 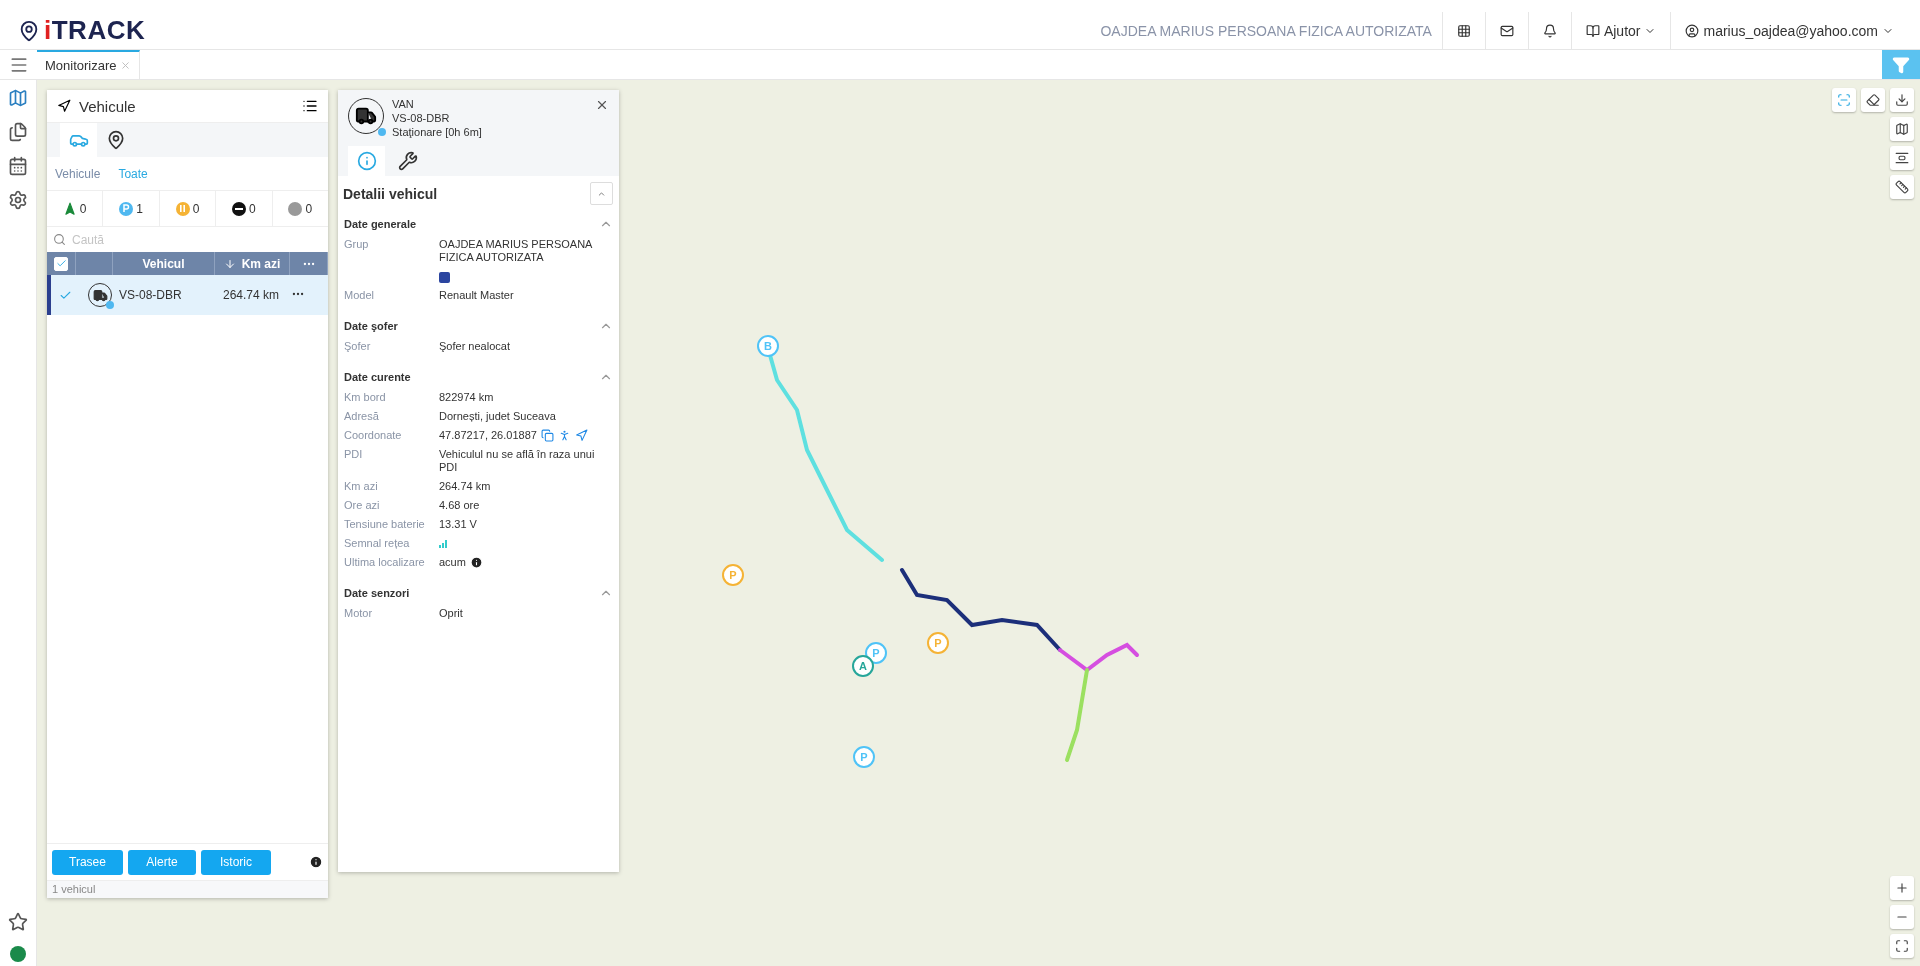 I want to click on search-icon, so click(x=59, y=239).